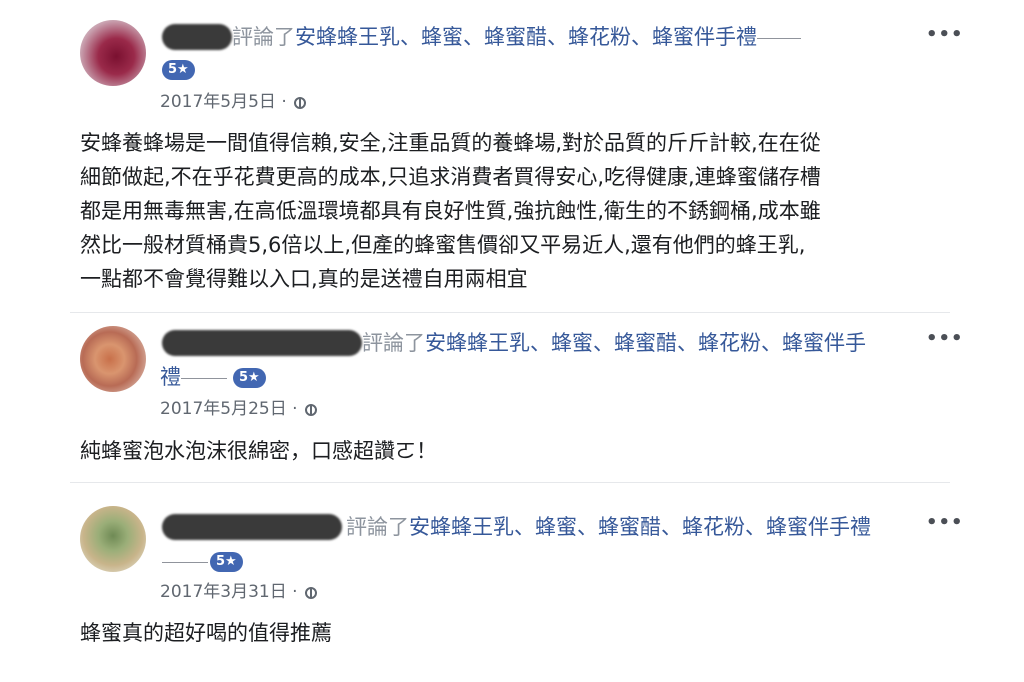 The image size is (1024, 682). I want to click on review-meta: 2017年5月5日 ·, so click(233, 102).